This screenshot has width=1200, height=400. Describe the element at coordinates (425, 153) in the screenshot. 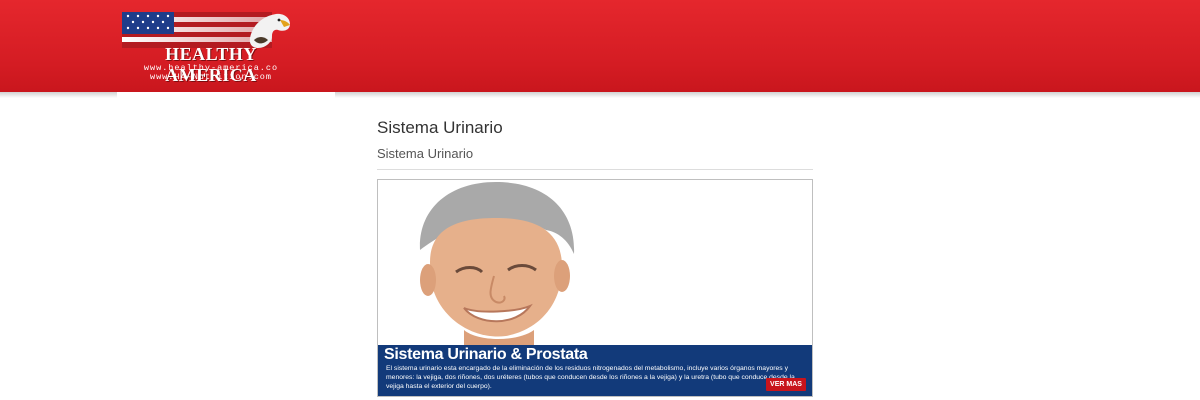

I see `page-subtitle: Sistema Urinario` at that location.